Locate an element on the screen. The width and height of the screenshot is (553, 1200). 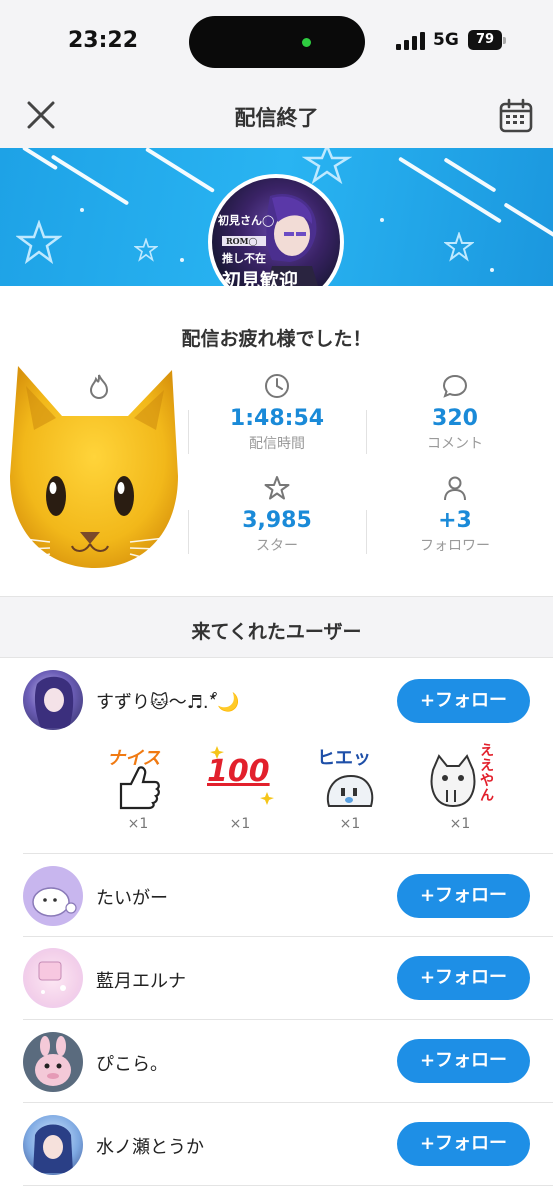
calendar-icon is located at coordinates (516, 116).